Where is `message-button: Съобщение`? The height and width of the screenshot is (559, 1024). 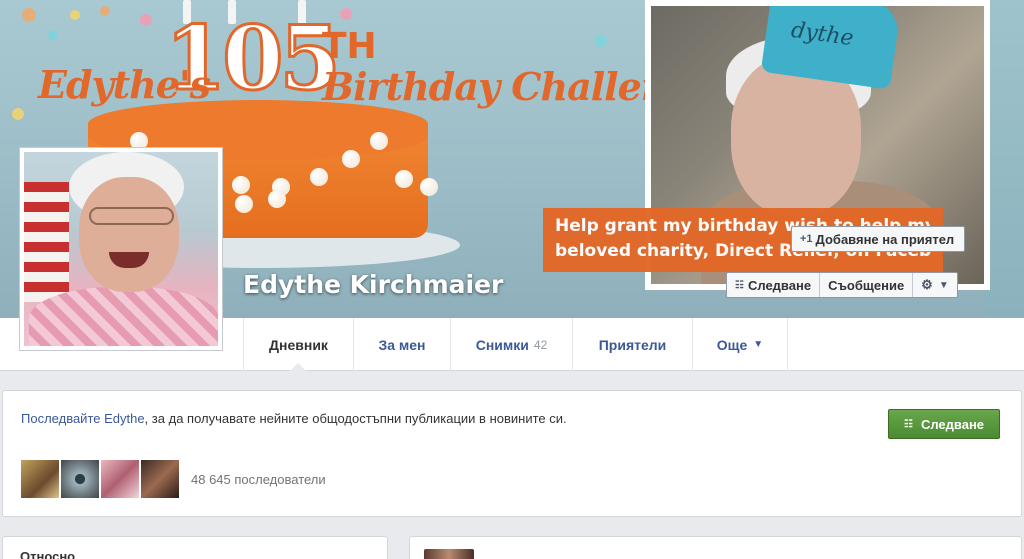
message-button: Съобщение is located at coordinates (867, 285).